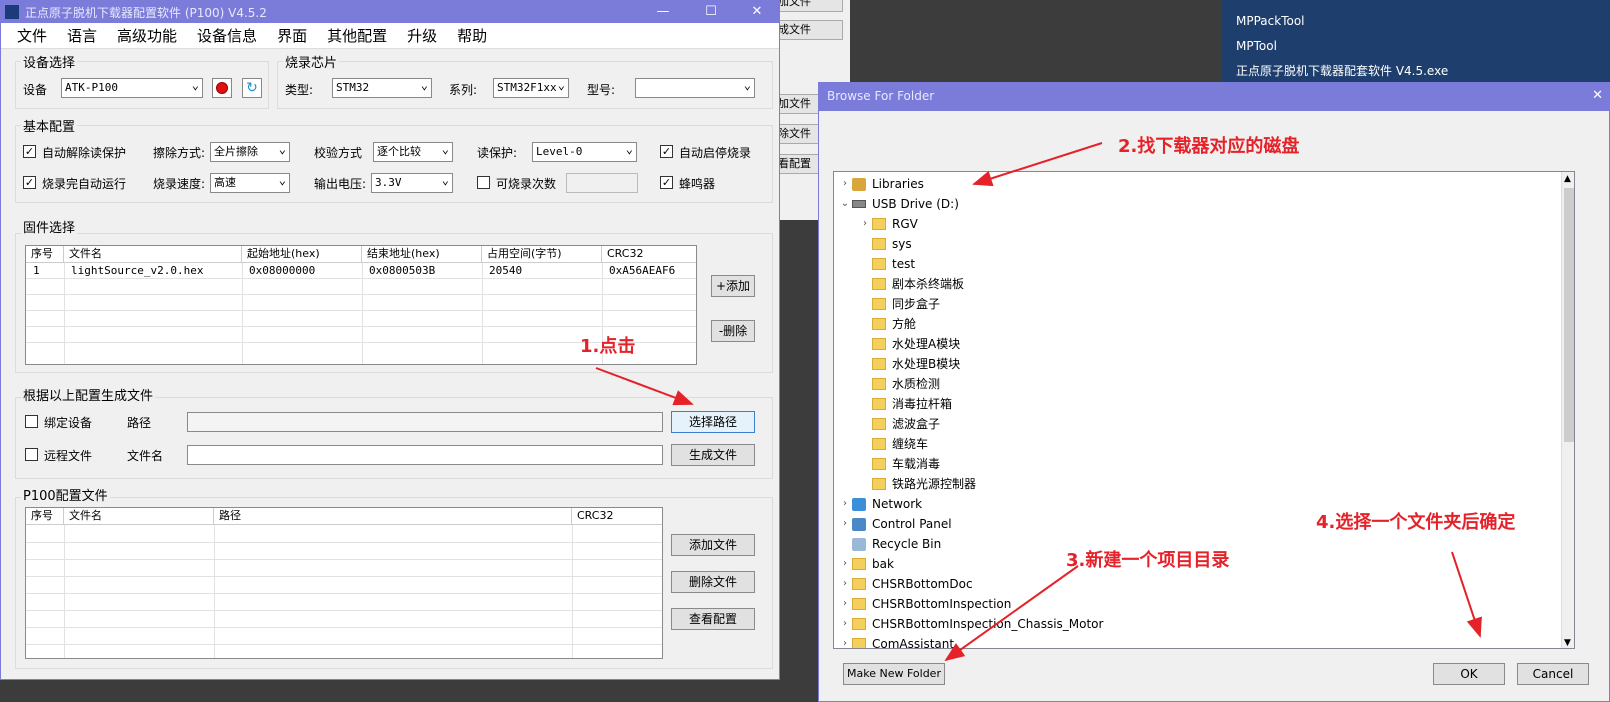  I want to click on annotation-step3: 3.新建一个项目目录, so click(1148, 560).